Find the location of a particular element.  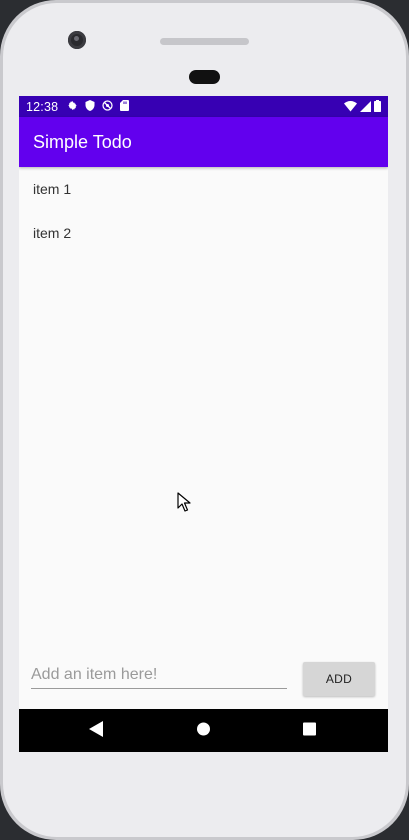

status-time: 12:38 is located at coordinates (42, 107).